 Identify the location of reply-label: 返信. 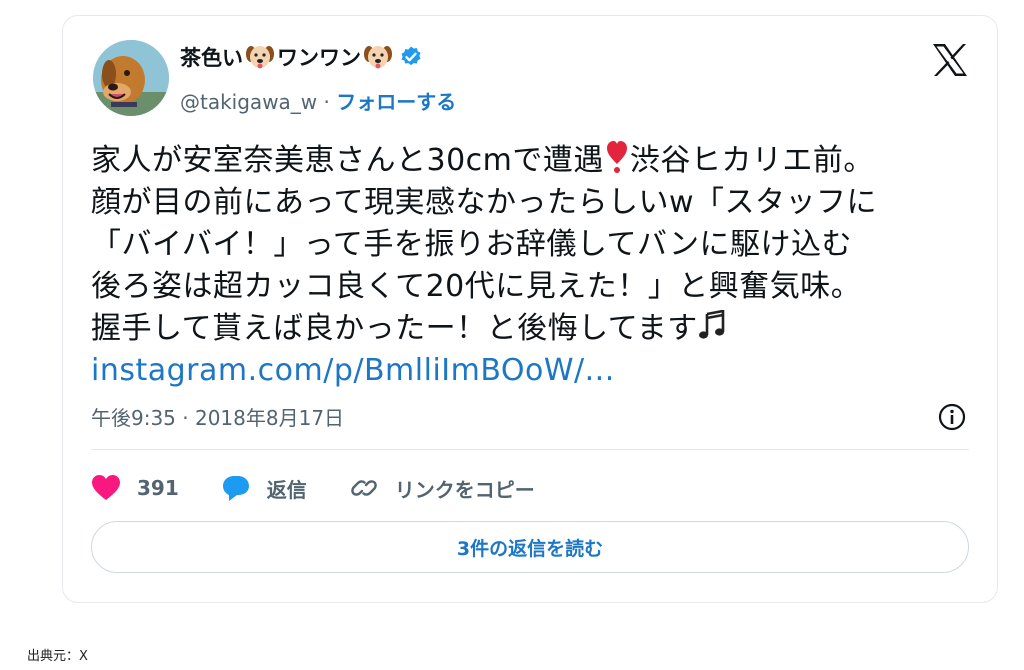
(286, 489).